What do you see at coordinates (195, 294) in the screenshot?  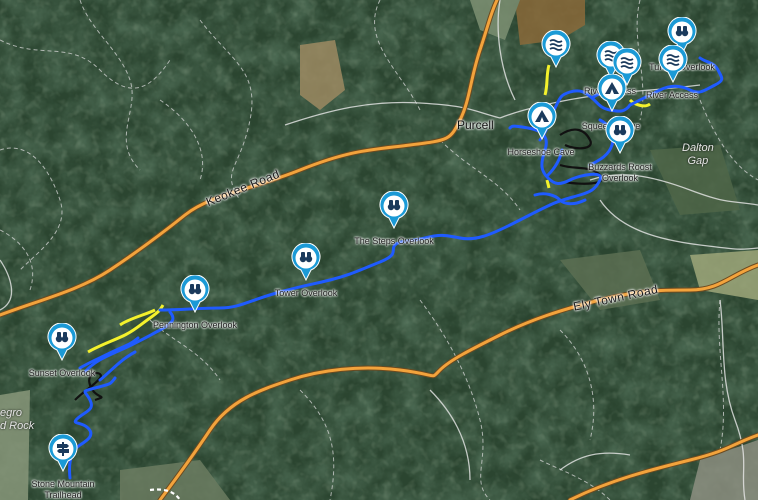 I see `pin-pennington-overlook` at bounding box center [195, 294].